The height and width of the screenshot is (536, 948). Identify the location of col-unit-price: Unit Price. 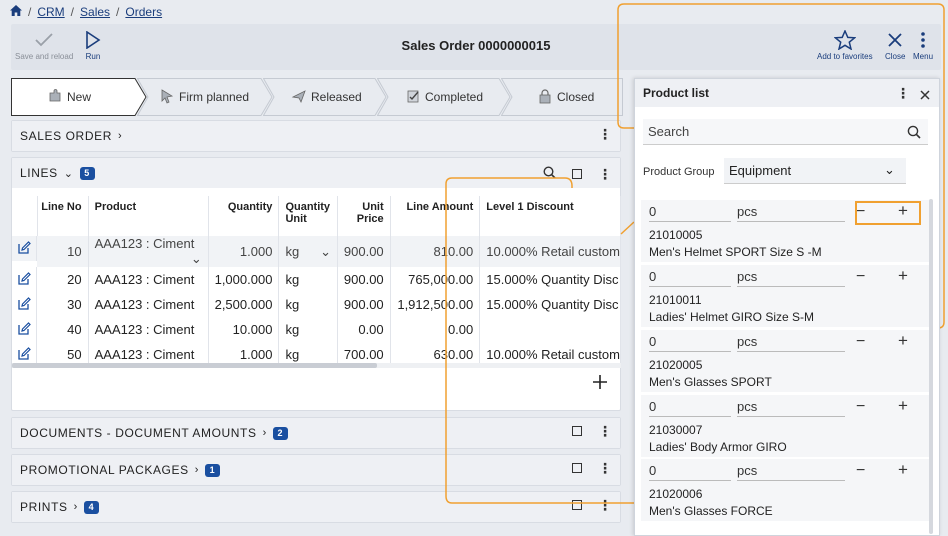
(364, 216).